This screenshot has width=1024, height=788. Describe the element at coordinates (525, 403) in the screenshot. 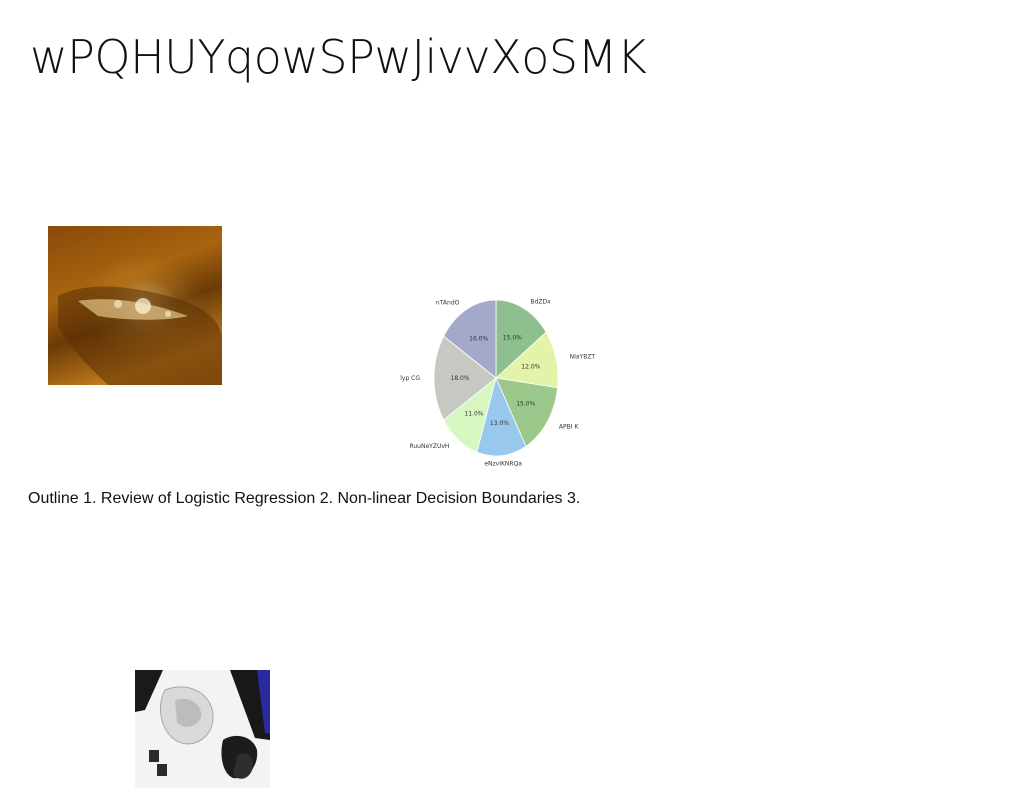

I see `pie-percent-label-2: 15.0%` at that location.